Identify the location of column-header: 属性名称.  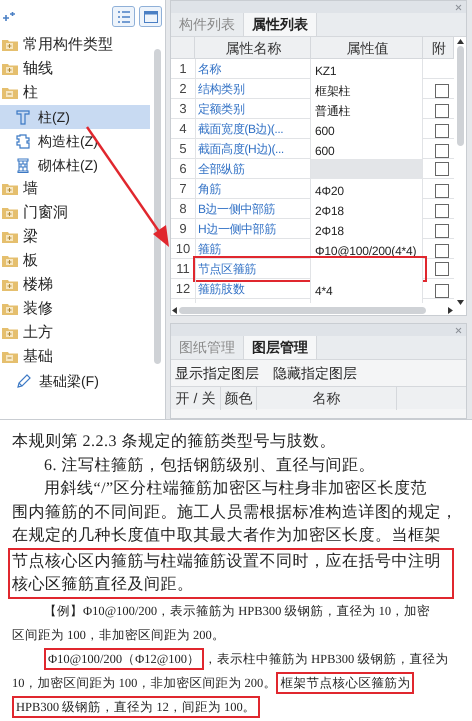
(253, 47).